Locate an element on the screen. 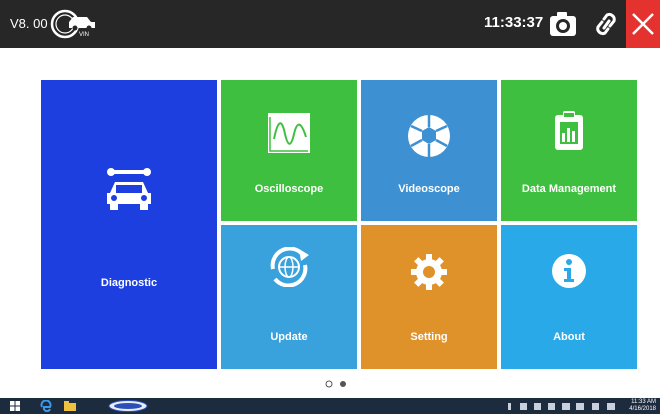 The width and height of the screenshot is (660, 414). setting-label: Setting is located at coordinates (429, 337).